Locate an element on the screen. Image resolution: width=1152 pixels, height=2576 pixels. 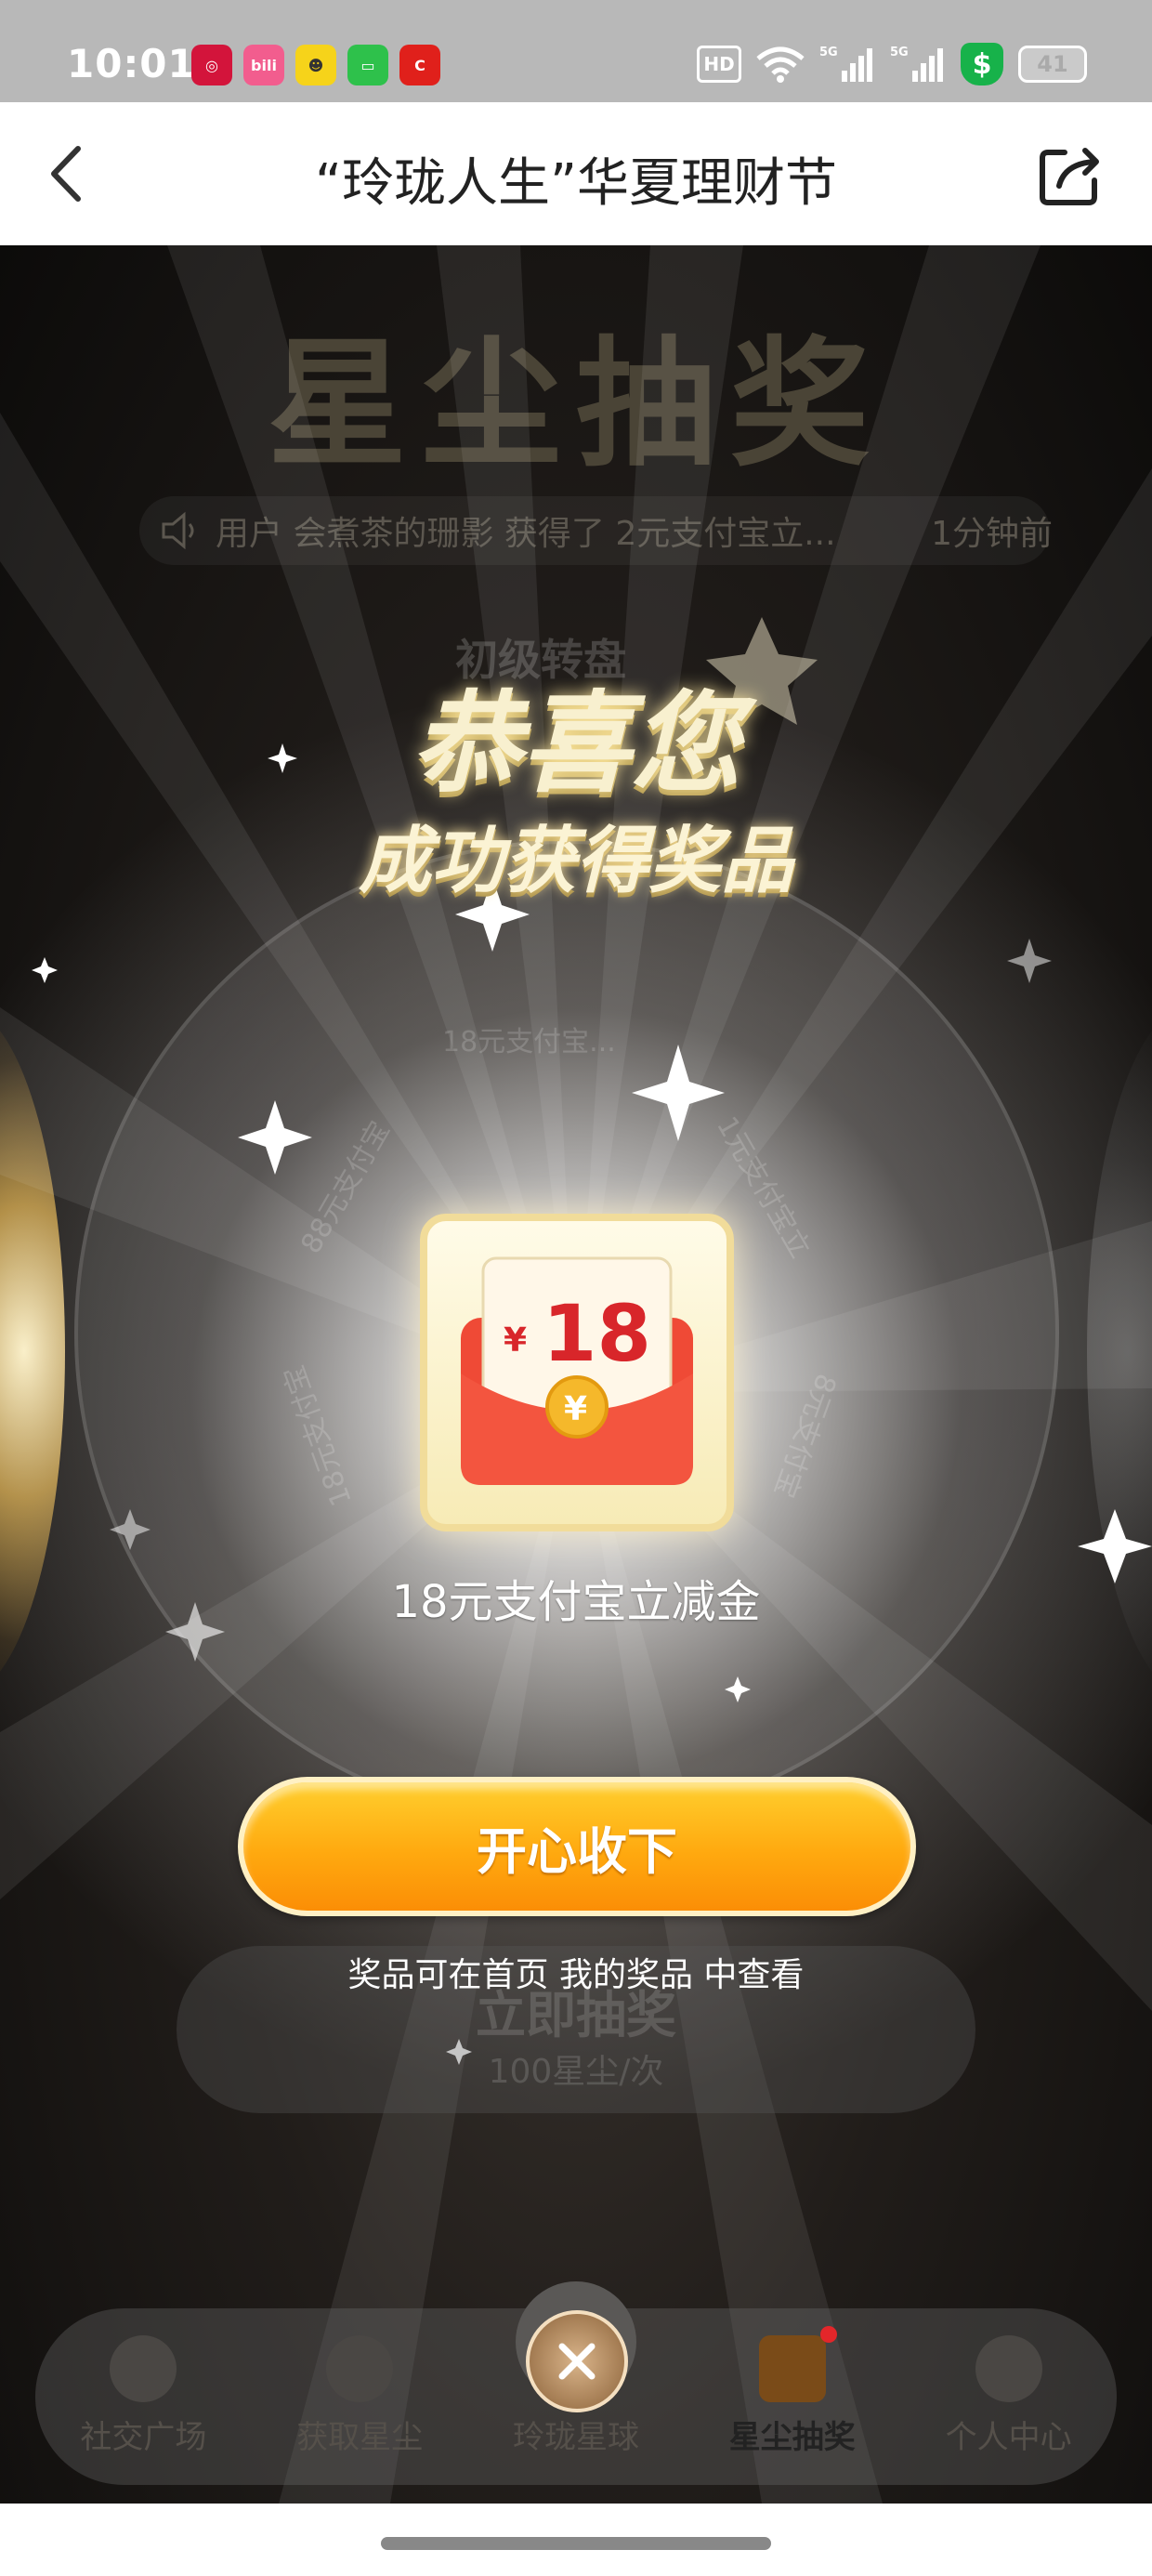
signal-icon: 5G is located at coordinates (845, 64).